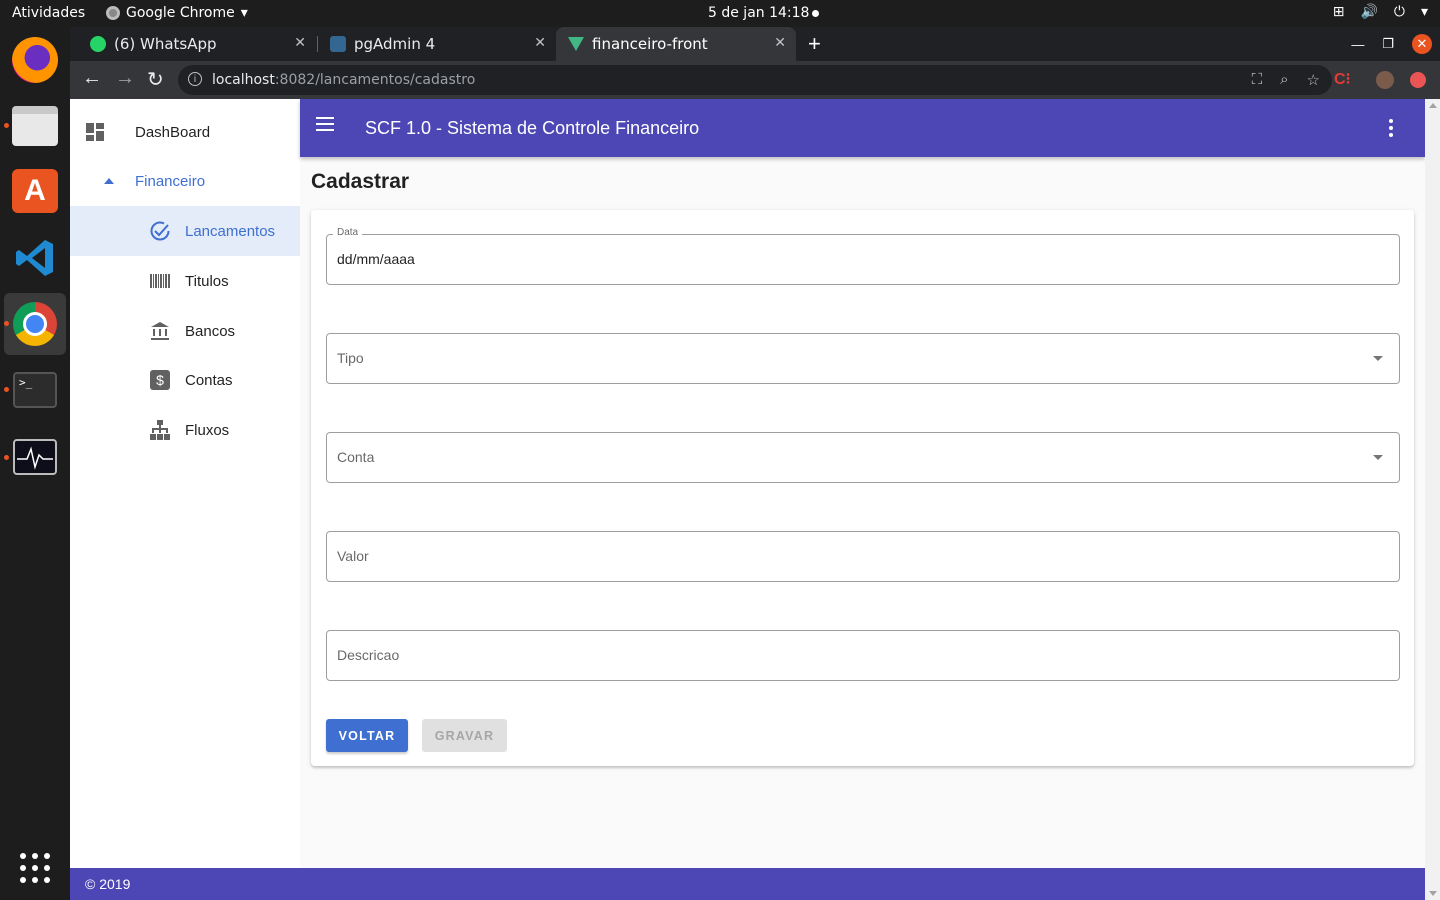  What do you see at coordinates (1432, 499) in the screenshot?
I see `vertical-scrollbar` at bounding box center [1432, 499].